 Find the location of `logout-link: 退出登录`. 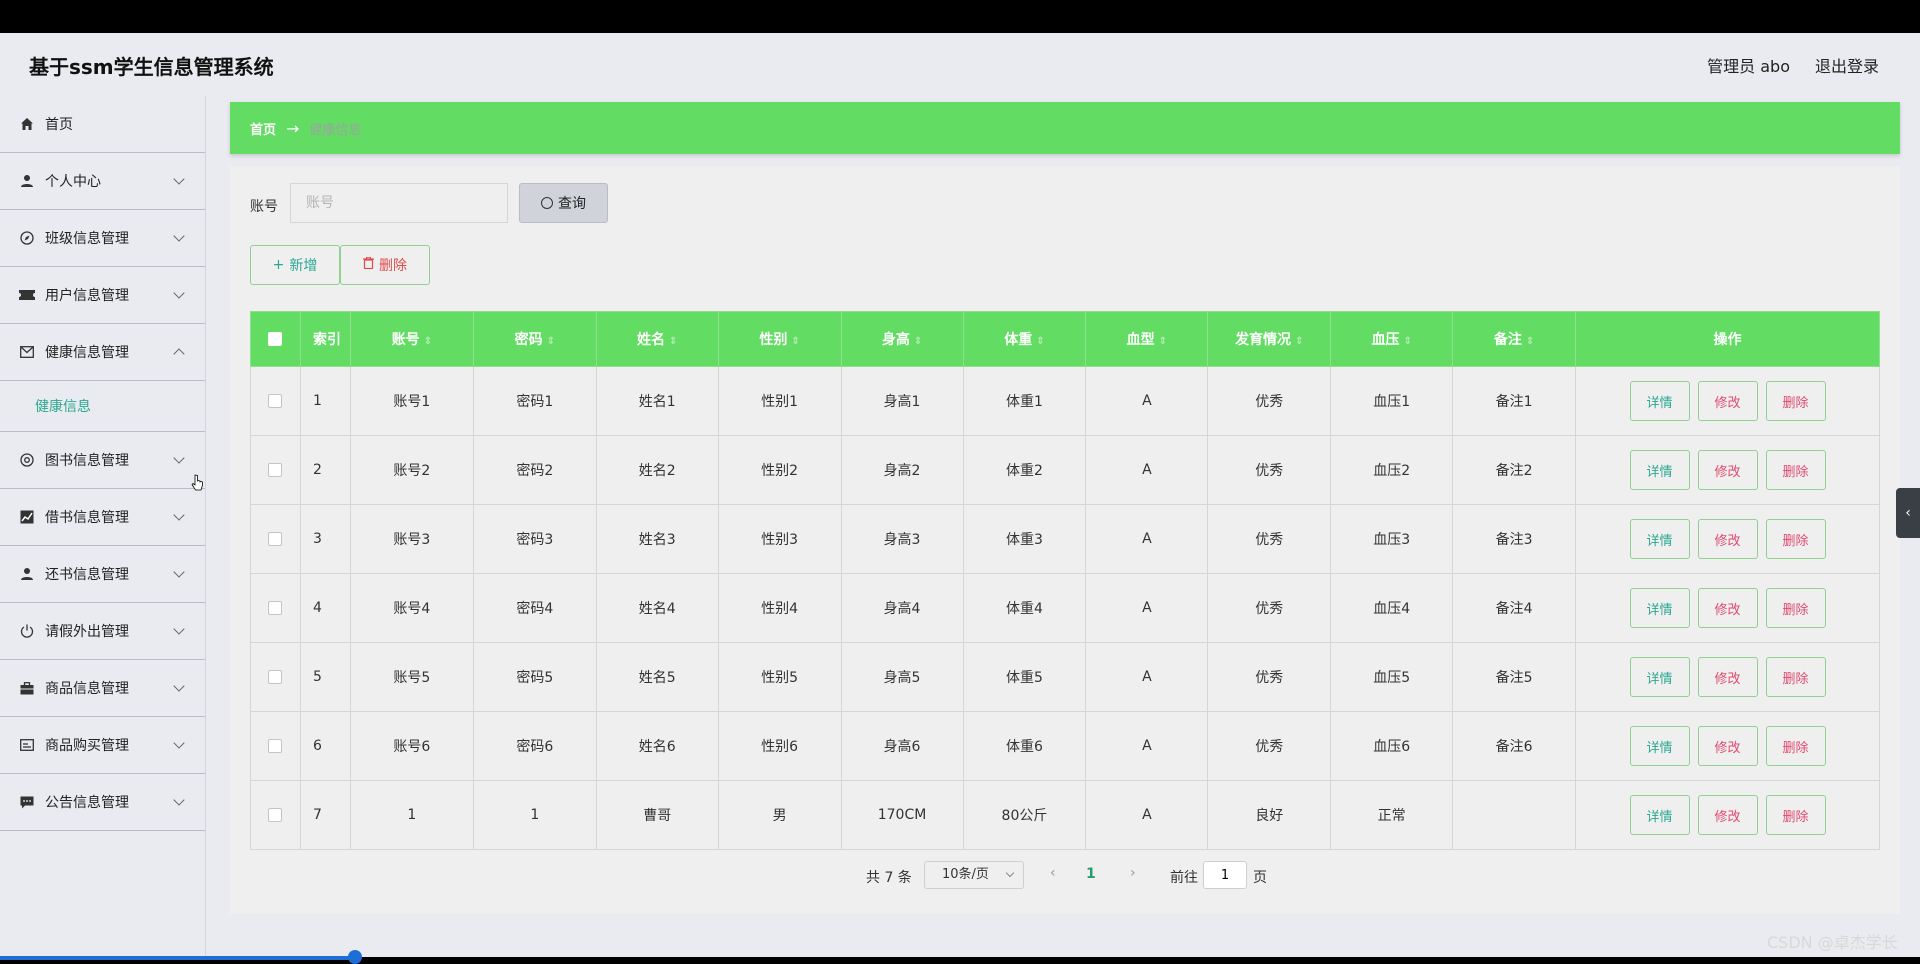

logout-link: 退出登录 is located at coordinates (1847, 65).